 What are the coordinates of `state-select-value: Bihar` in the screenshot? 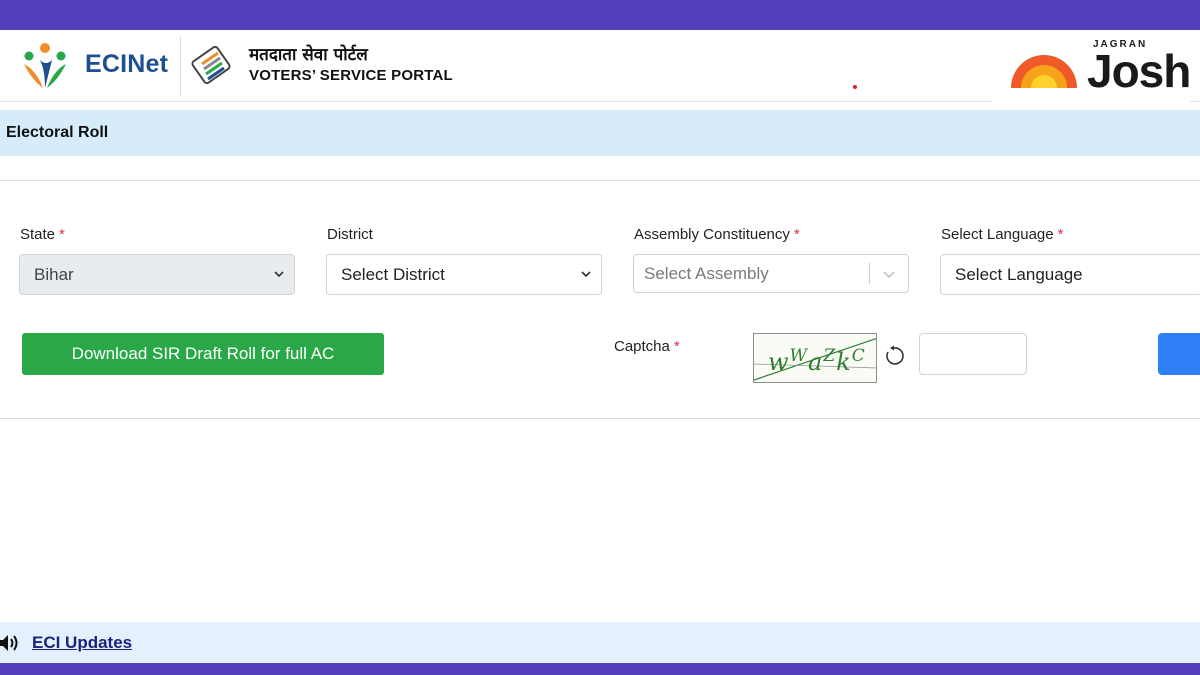 It's located at (54, 274).